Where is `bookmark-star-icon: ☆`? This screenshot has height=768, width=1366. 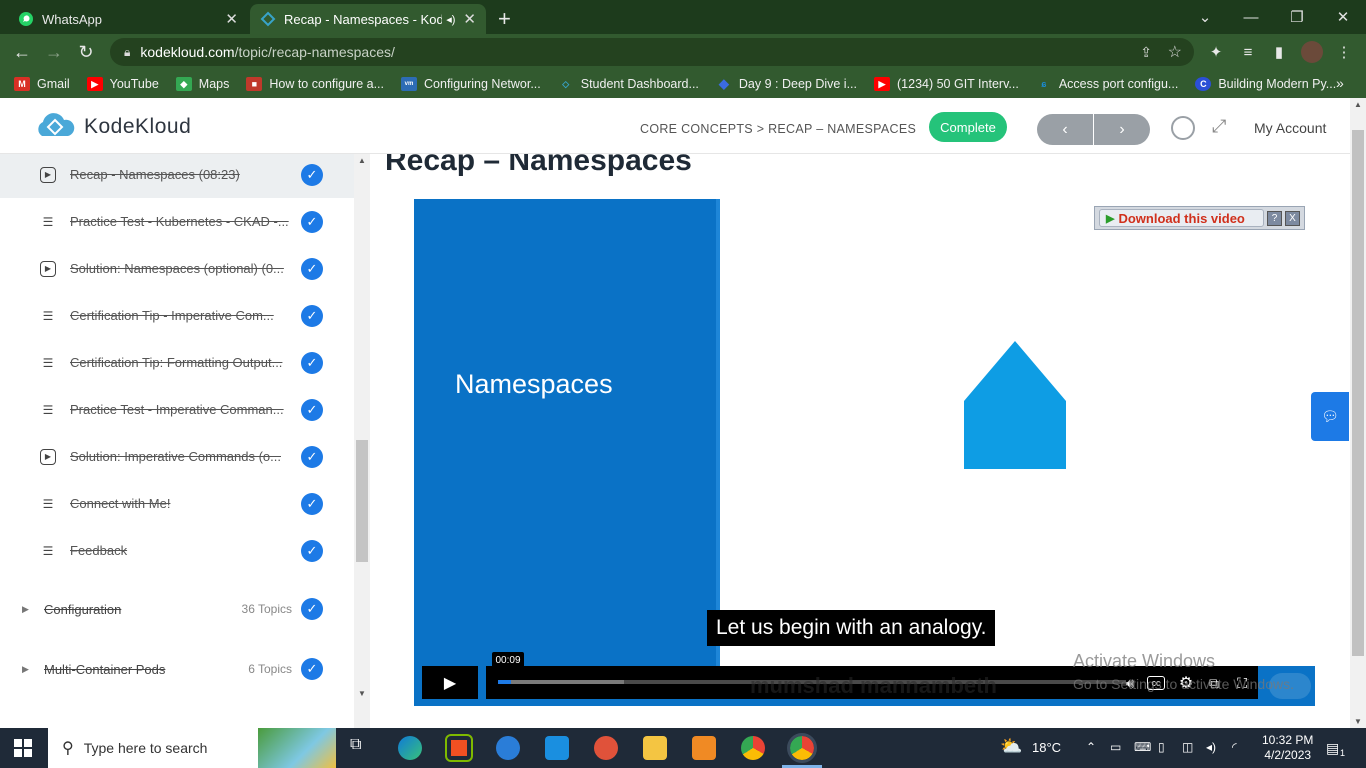
bookmark-star-icon: ☆ is located at coordinates (1175, 52).